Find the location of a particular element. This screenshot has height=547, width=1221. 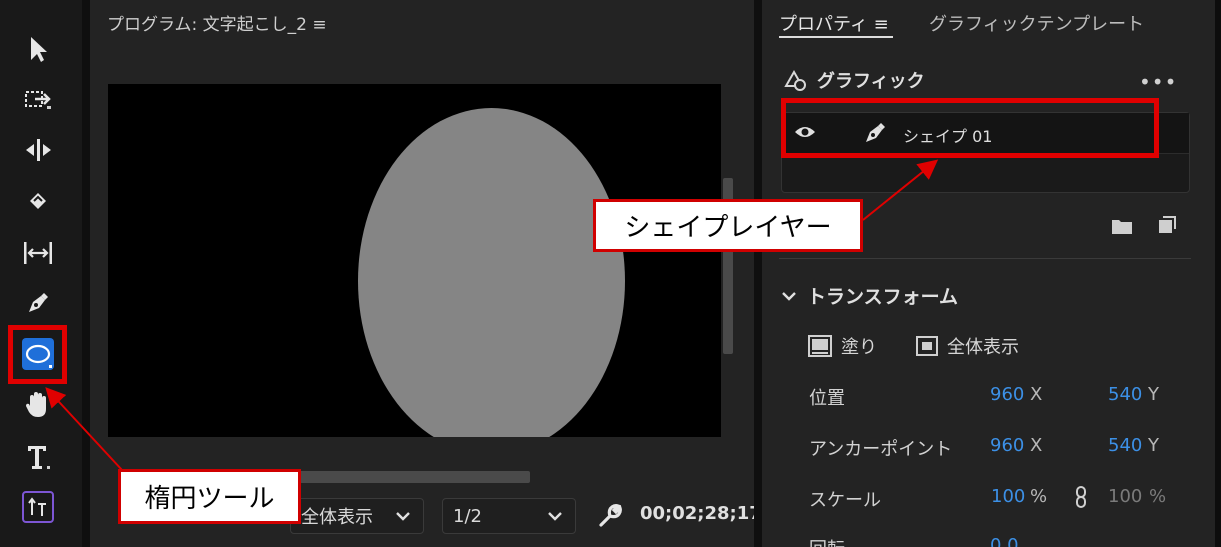

arrow-to-shape-layer is located at coordinates (900, 190).